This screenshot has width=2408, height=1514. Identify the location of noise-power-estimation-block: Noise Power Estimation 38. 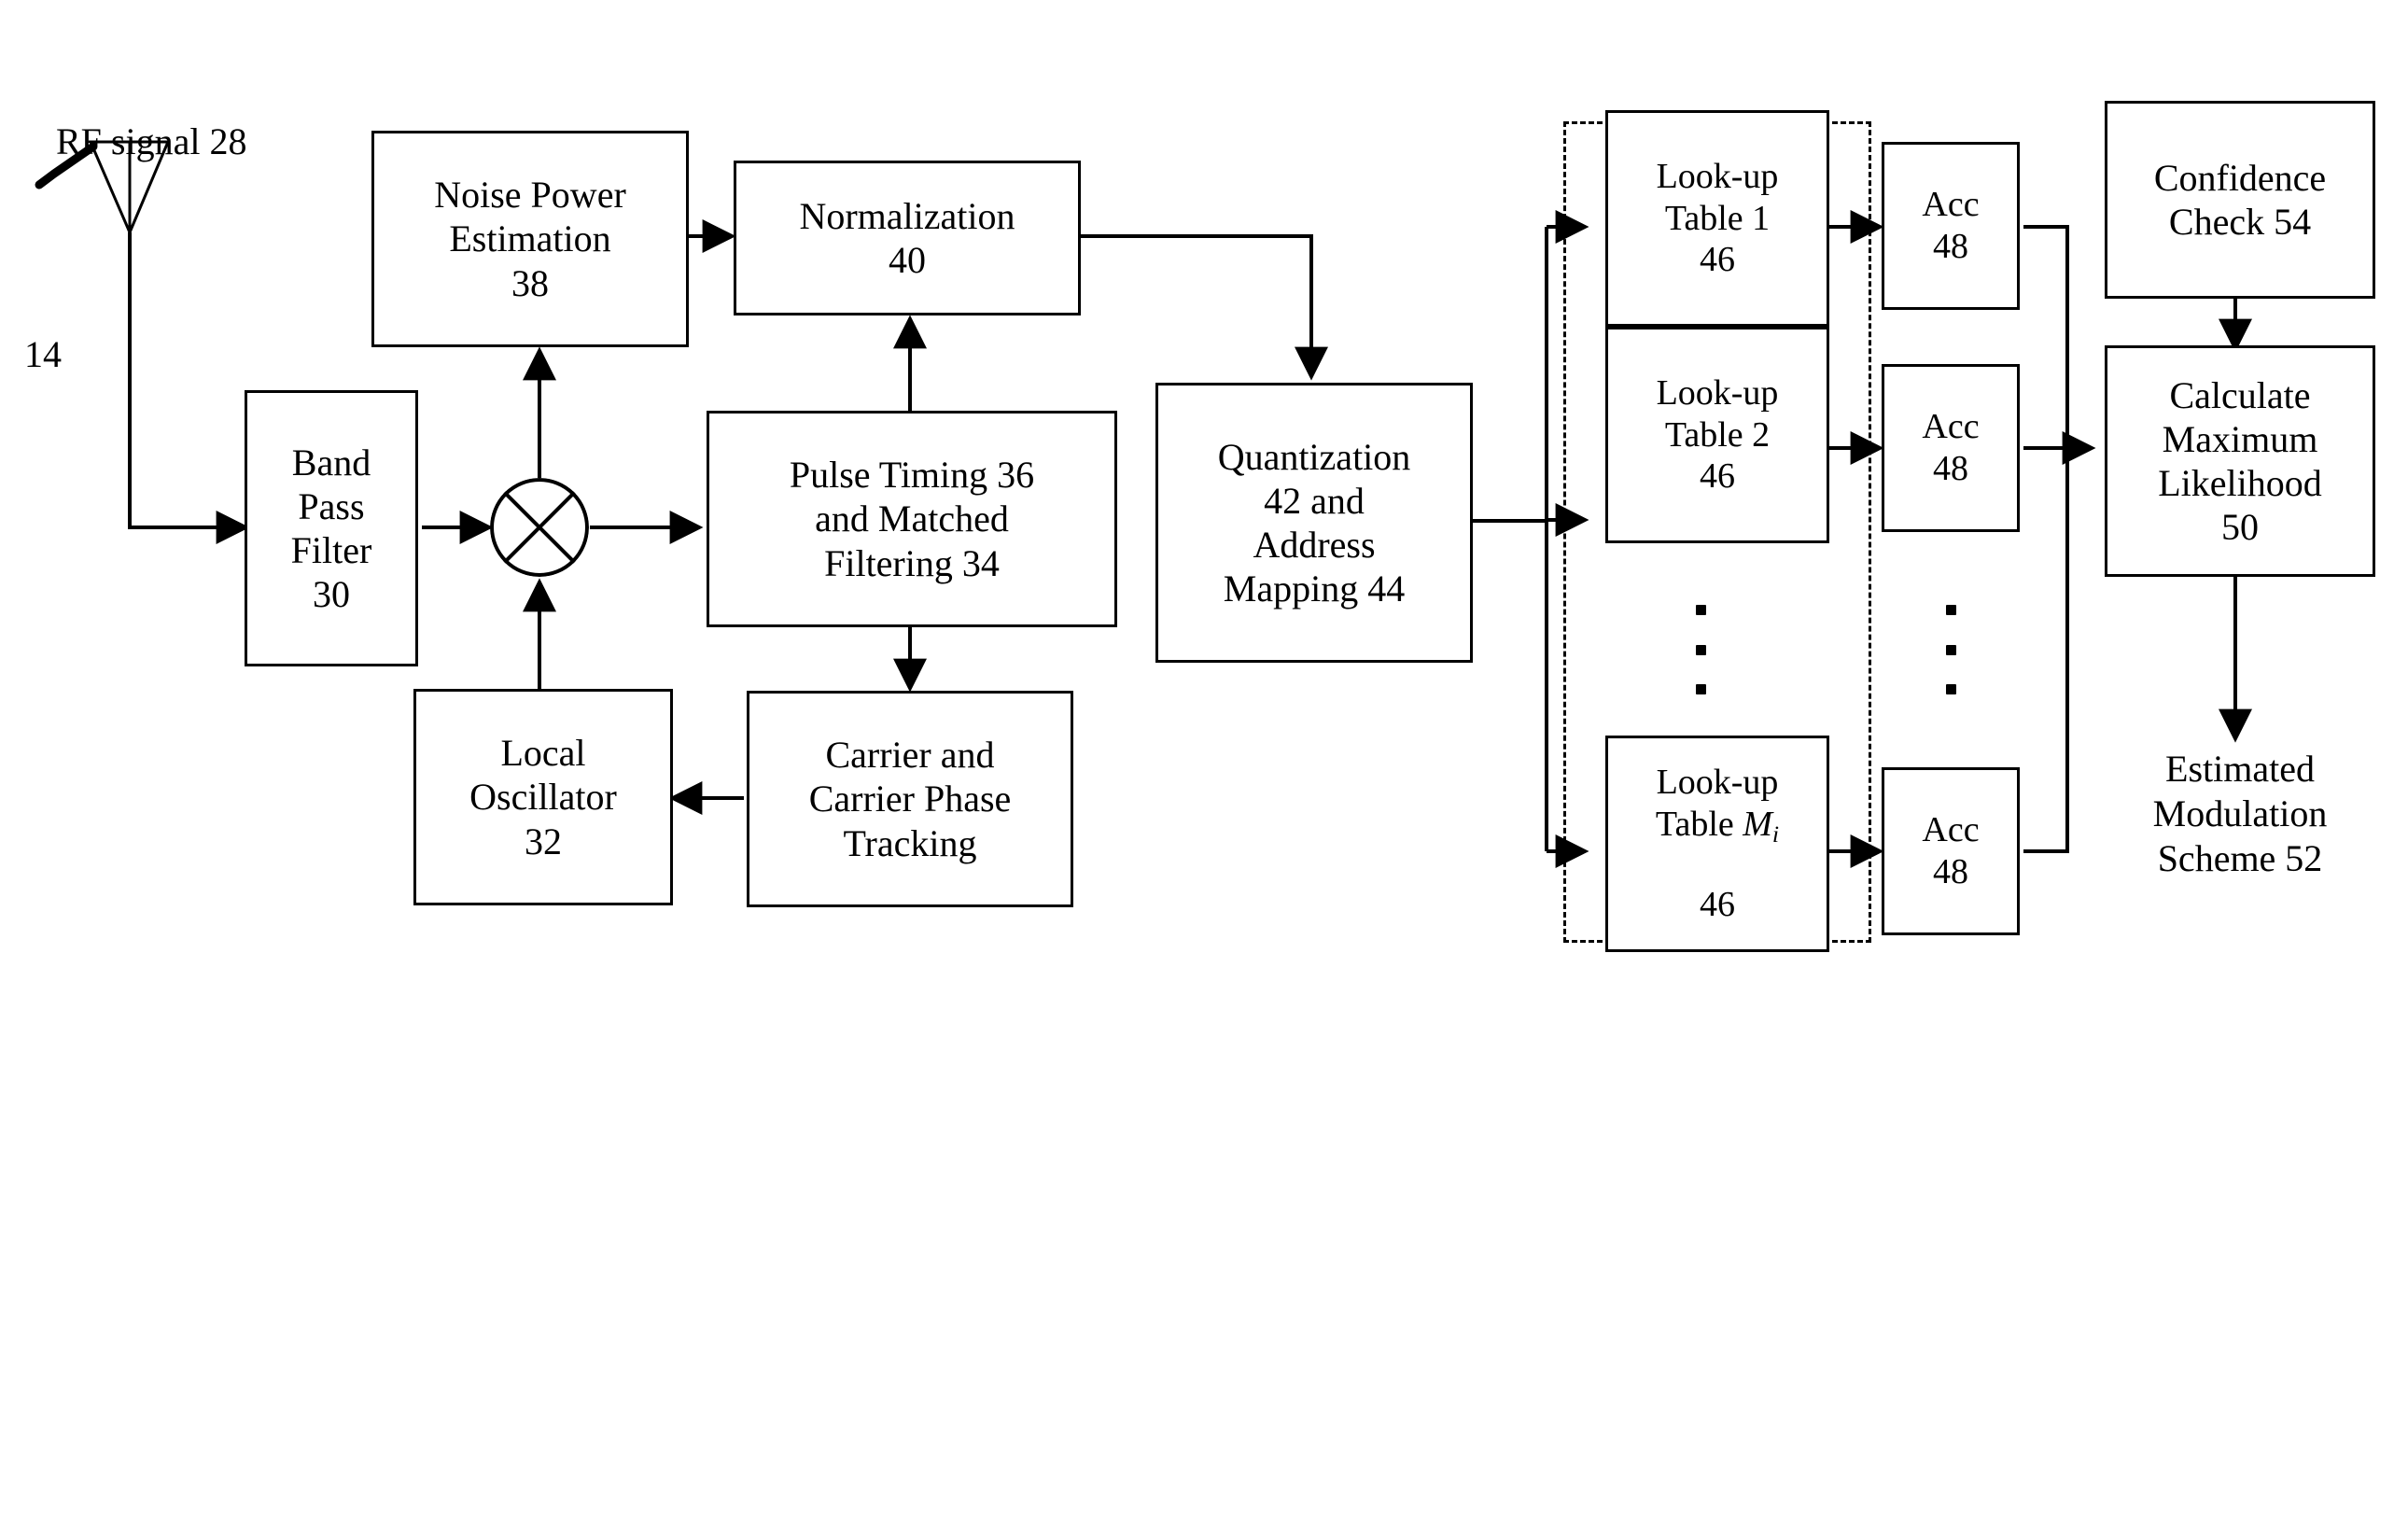
(530, 239).